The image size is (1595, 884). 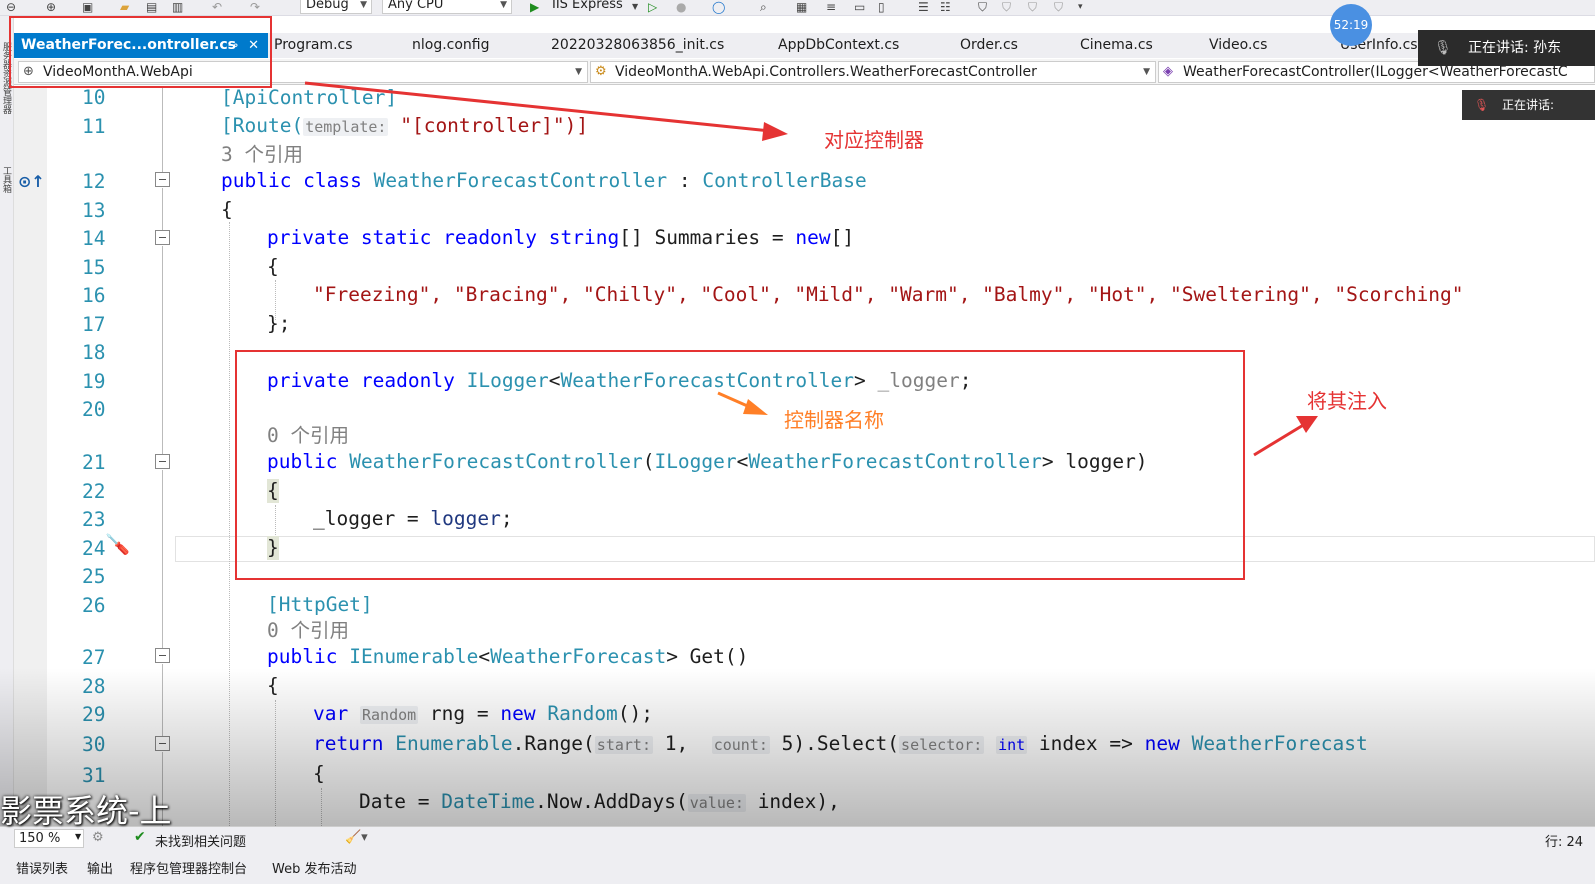 What do you see at coordinates (1351, 25) in the screenshot?
I see `recording-timer: 52:19` at bounding box center [1351, 25].